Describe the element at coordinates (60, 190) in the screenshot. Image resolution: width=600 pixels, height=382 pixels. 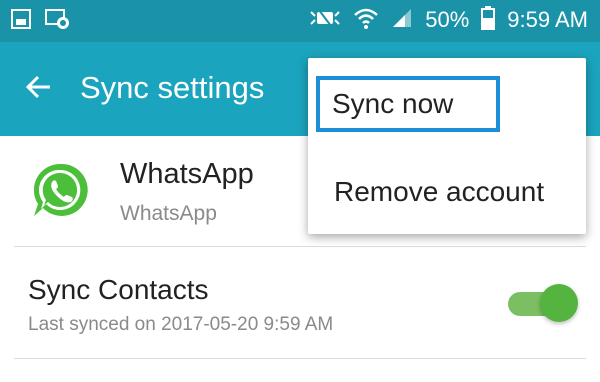
I see `whatsapp-logo-icon` at that location.